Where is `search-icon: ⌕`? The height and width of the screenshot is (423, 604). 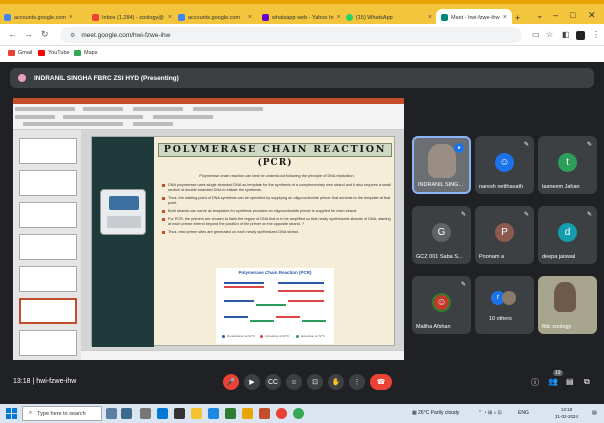 search-icon: ⌕ is located at coordinates (31, 413).